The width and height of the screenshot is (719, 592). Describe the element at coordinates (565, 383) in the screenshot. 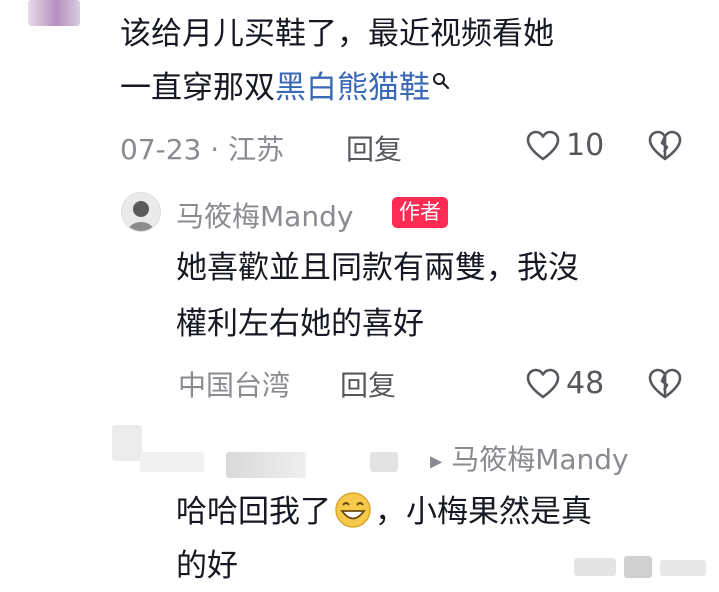

I see `like-button: 48` at that location.